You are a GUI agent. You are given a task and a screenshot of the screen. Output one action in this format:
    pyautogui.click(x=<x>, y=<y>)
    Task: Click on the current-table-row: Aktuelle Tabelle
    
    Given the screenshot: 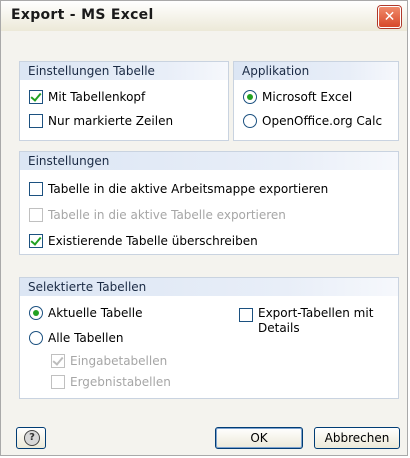 What is the action you would take?
    pyautogui.click(x=85, y=313)
    